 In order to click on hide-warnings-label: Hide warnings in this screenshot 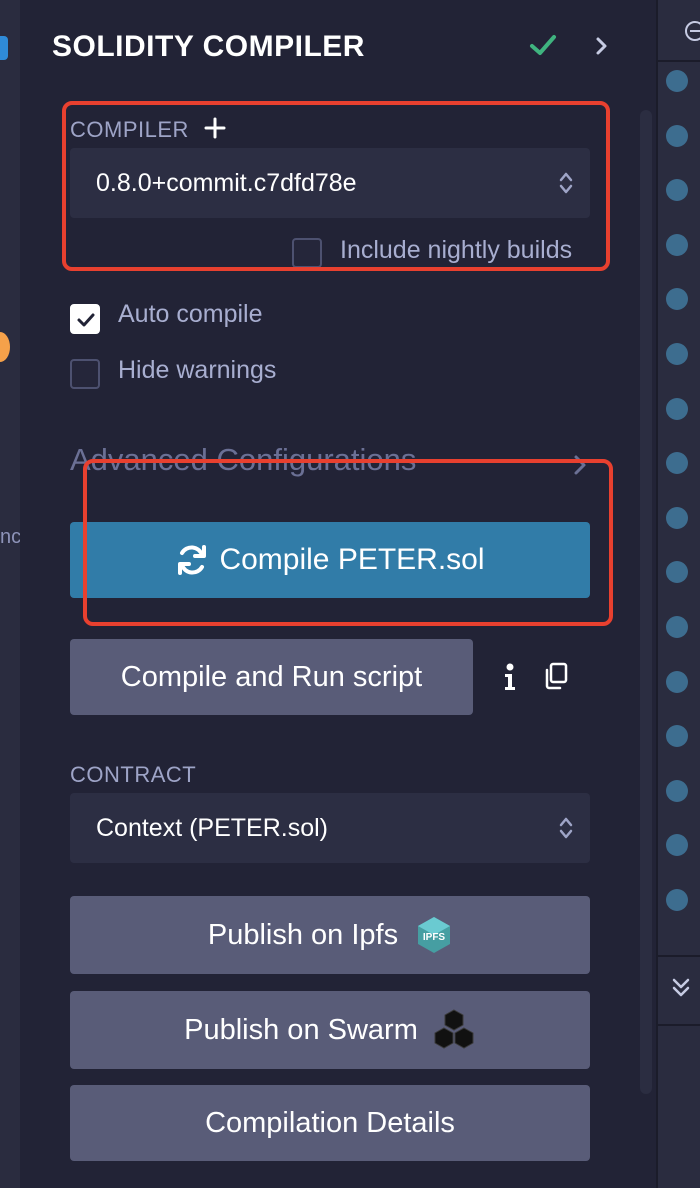, I will do `click(197, 370)`.